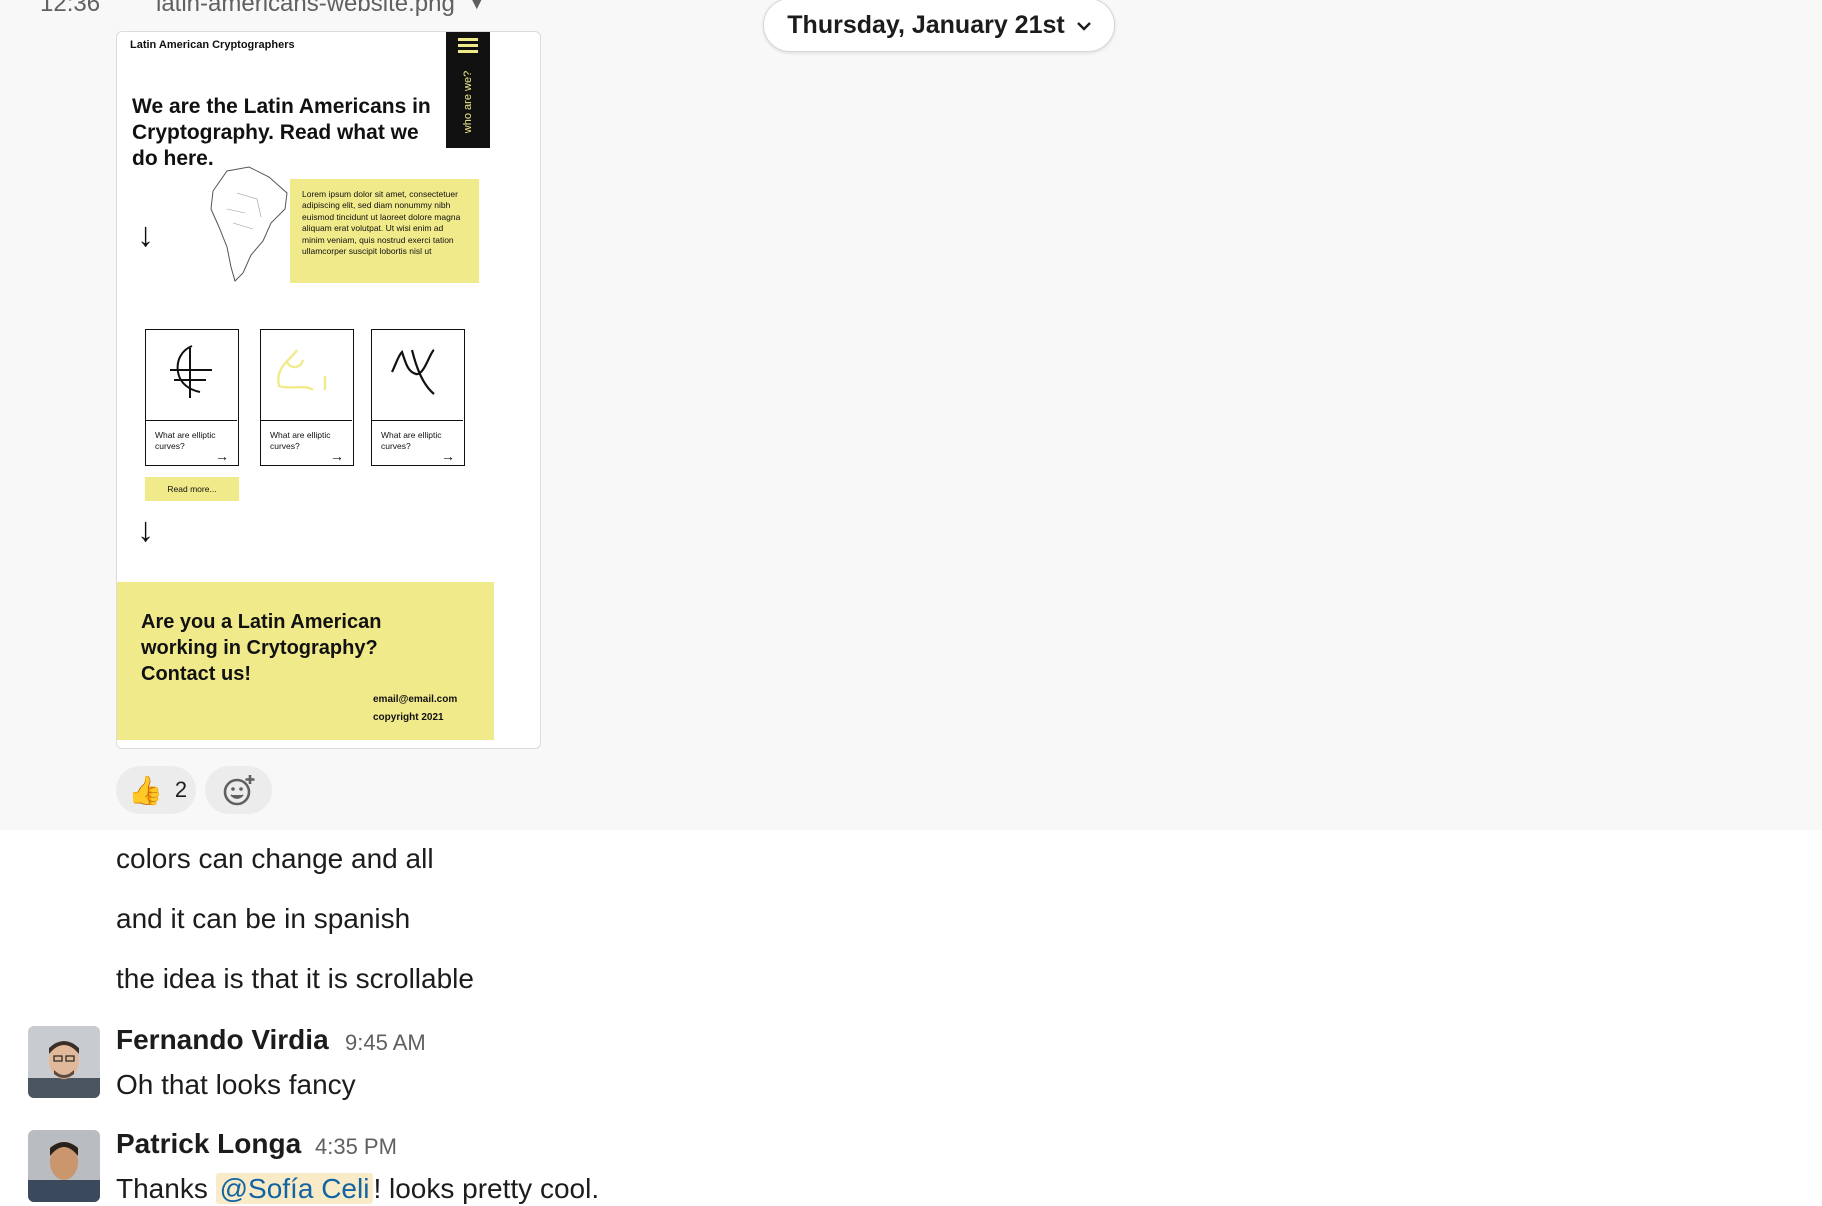 Image resolution: width=1822 pixels, height=1206 pixels. What do you see at coordinates (145, 790) in the screenshot?
I see `thumbs-up-icon: 👍` at bounding box center [145, 790].